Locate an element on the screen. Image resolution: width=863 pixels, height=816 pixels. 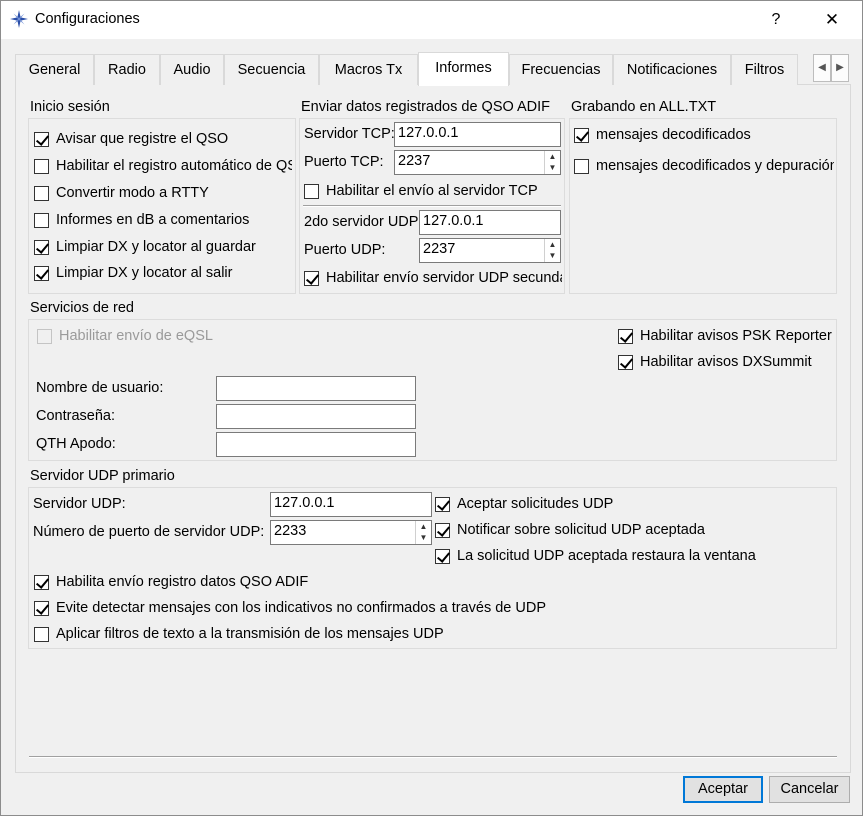
cancel-button: Cancelar is located at coordinates (809, 789).